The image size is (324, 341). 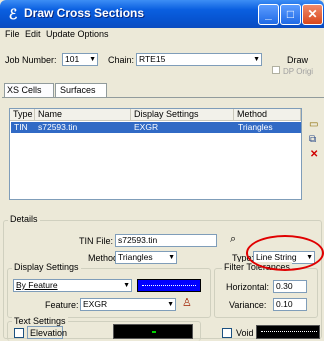 I want to click on text-color-swatch, so click(x=153, y=331).